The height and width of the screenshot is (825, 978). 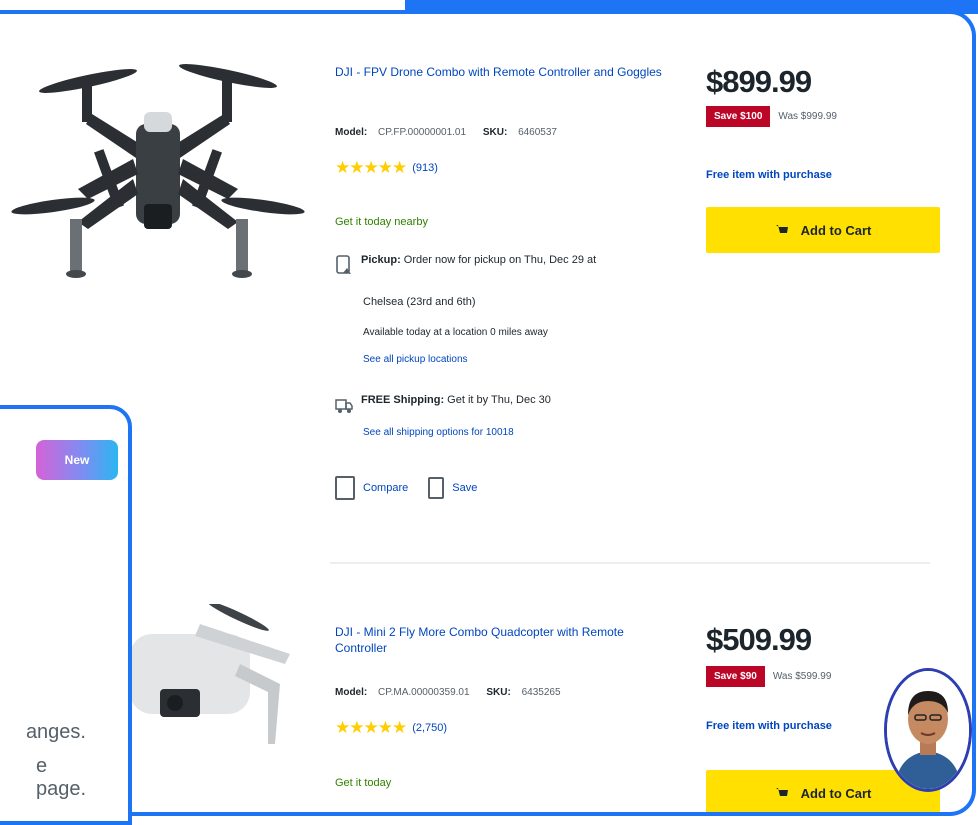 I want to click on row-divider, so click(x=630, y=563).